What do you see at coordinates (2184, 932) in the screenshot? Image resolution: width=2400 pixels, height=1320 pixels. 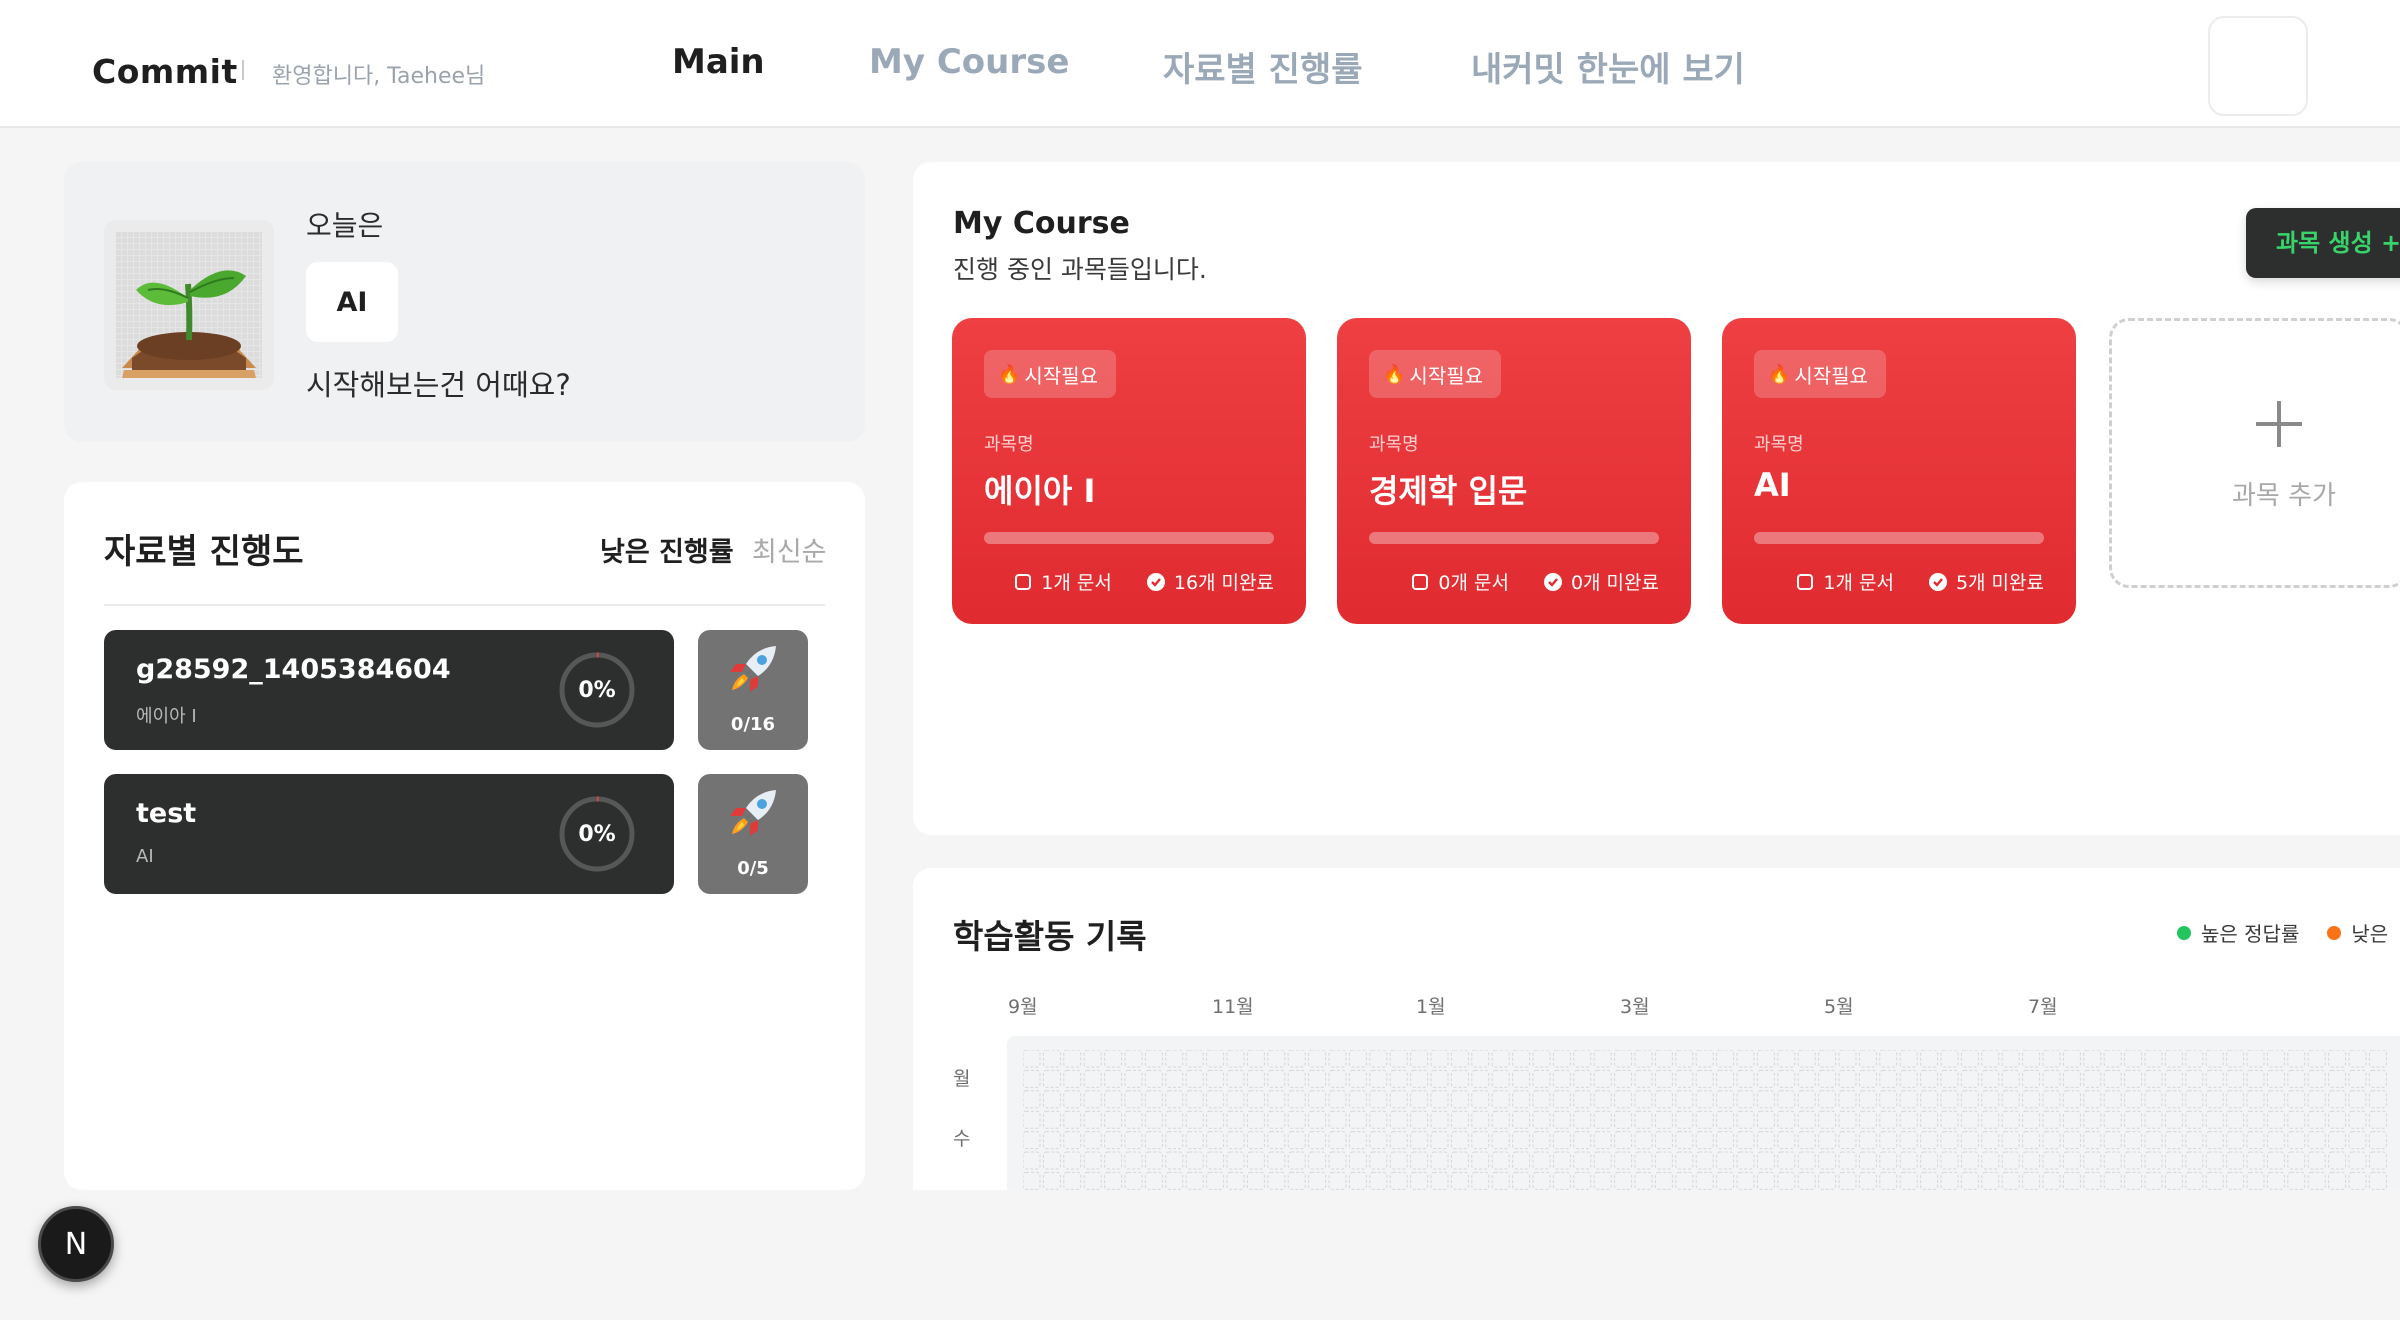 I see `legend-high-dot` at bounding box center [2184, 932].